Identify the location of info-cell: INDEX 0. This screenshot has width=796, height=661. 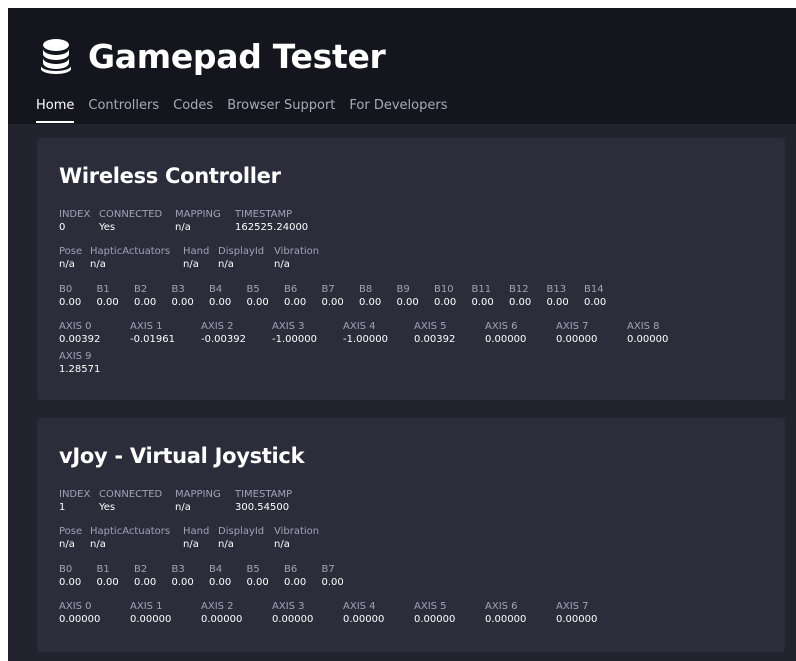
(74, 221).